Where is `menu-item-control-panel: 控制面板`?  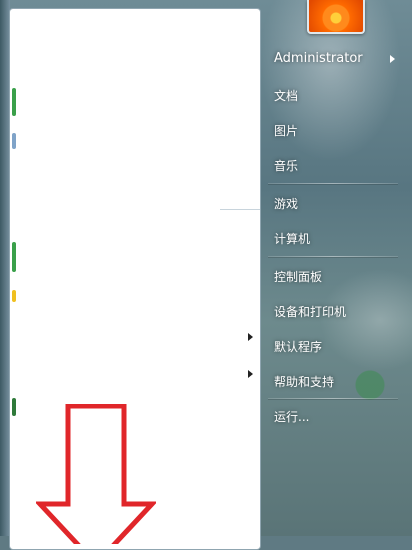
menu-item-control-panel: 控制面板 is located at coordinates (298, 276).